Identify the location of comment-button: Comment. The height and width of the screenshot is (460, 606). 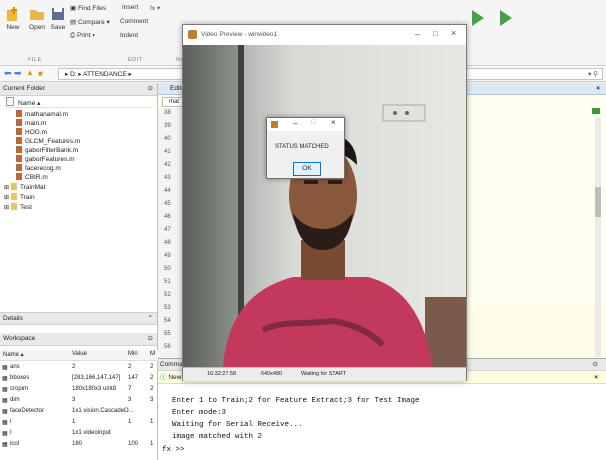
(134, 21).